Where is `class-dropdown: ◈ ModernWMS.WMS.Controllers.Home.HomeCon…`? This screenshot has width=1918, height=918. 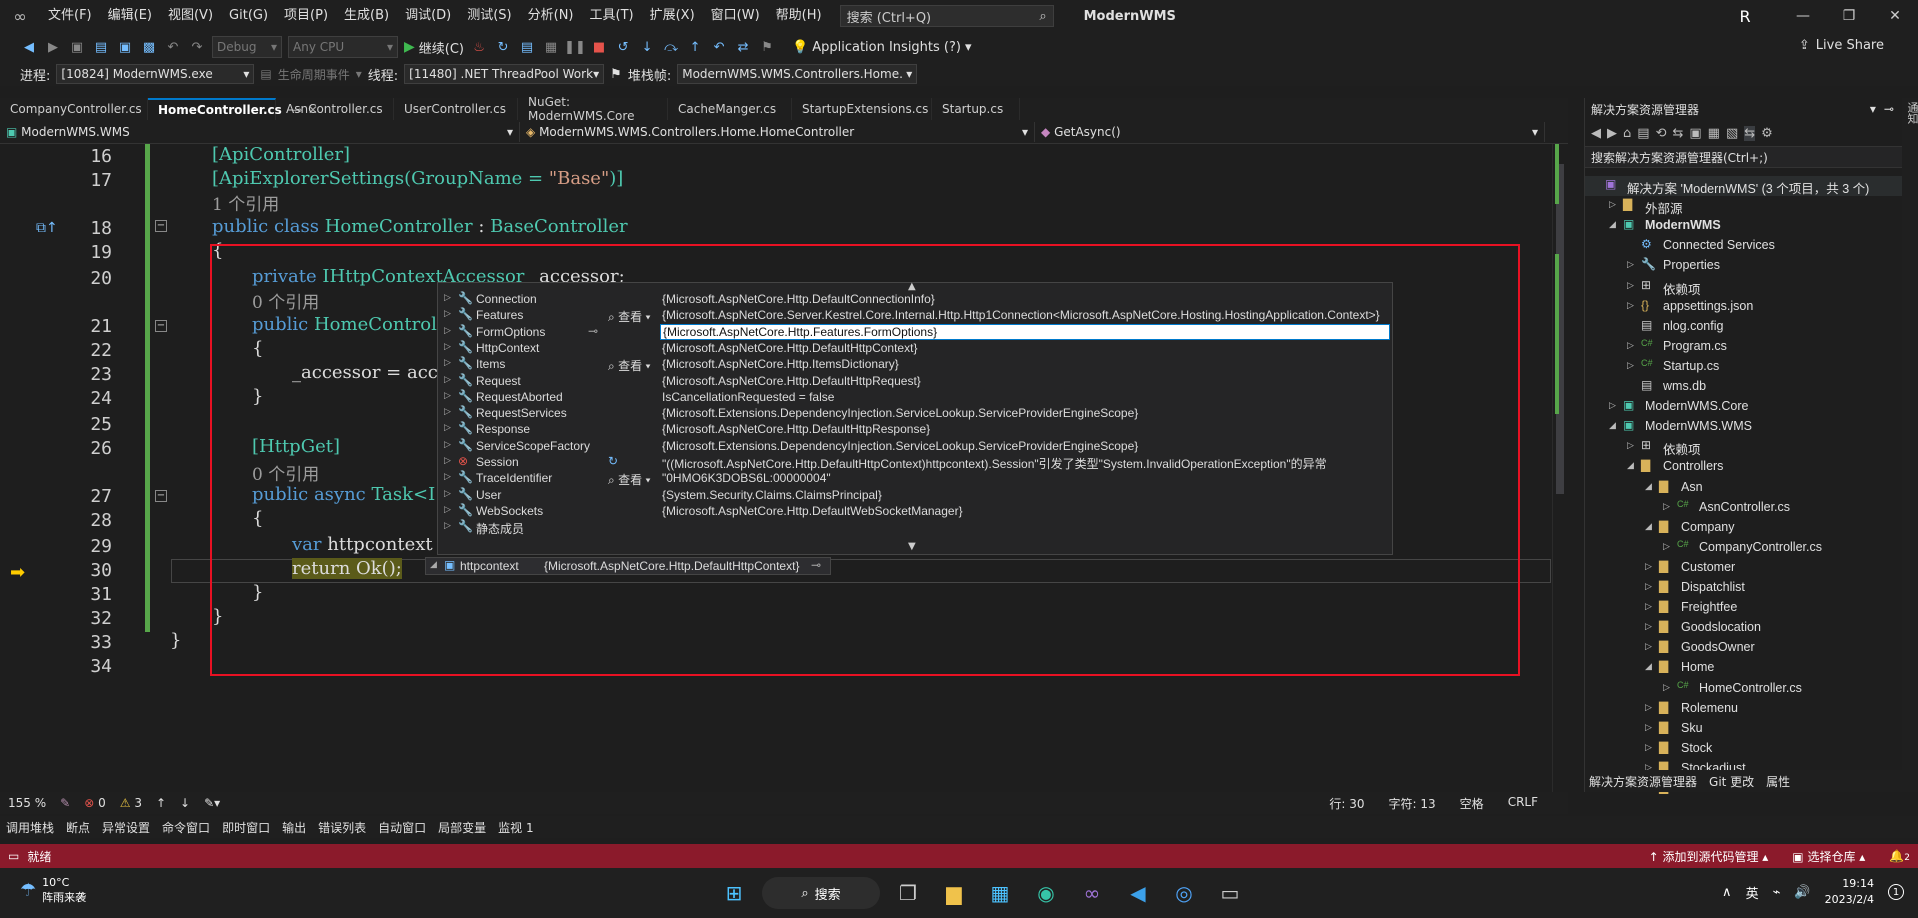 class-dropdown: ◈ ModernWMS.WMS.Controllers.Home.HomeCon… is located at coordinates (777, 131).